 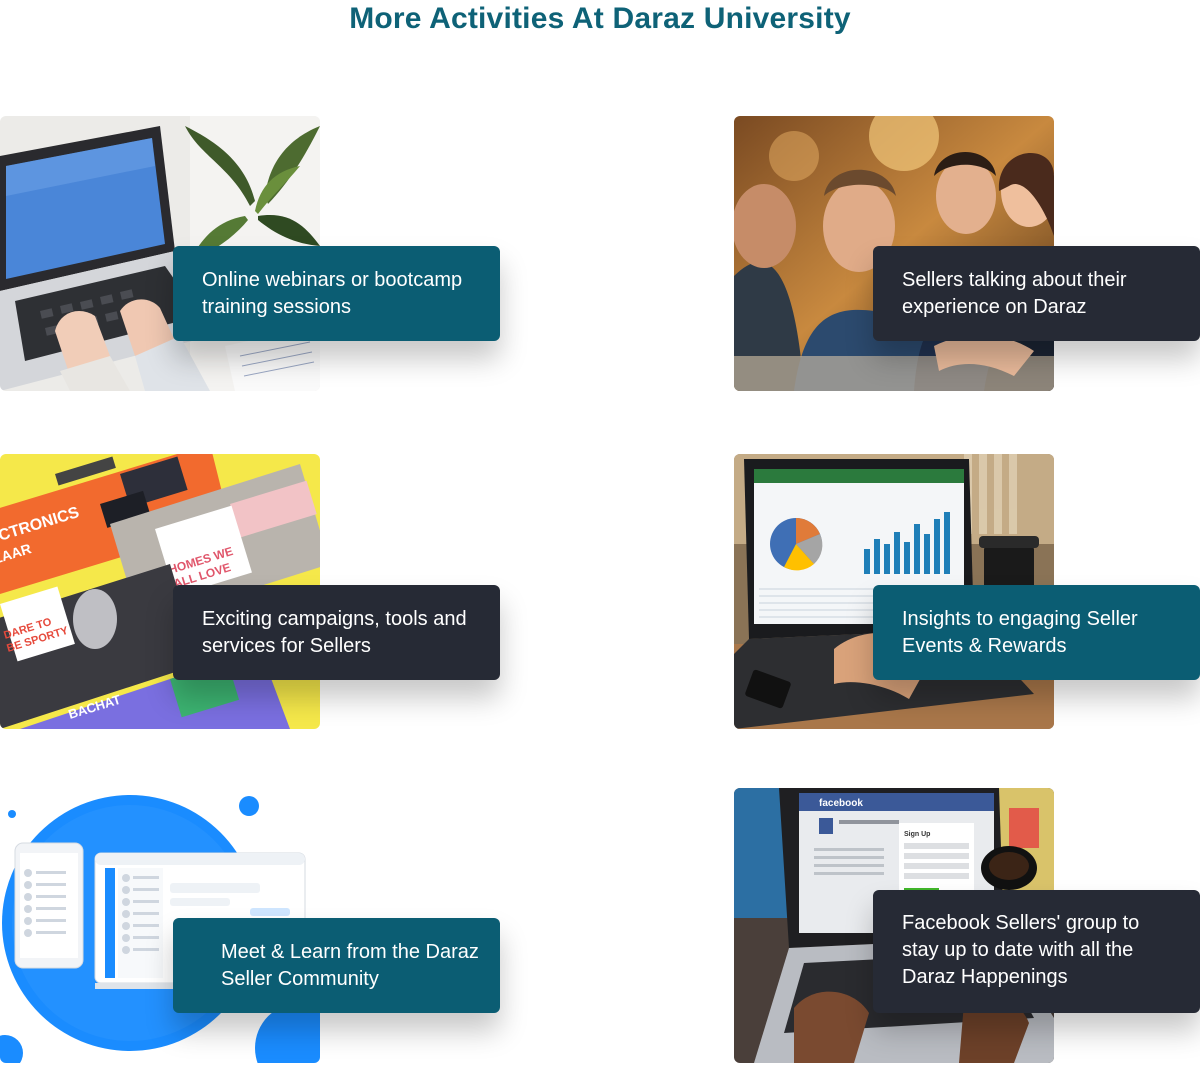 I want to click on svg-text: facebook, so click(x=841, y=803).